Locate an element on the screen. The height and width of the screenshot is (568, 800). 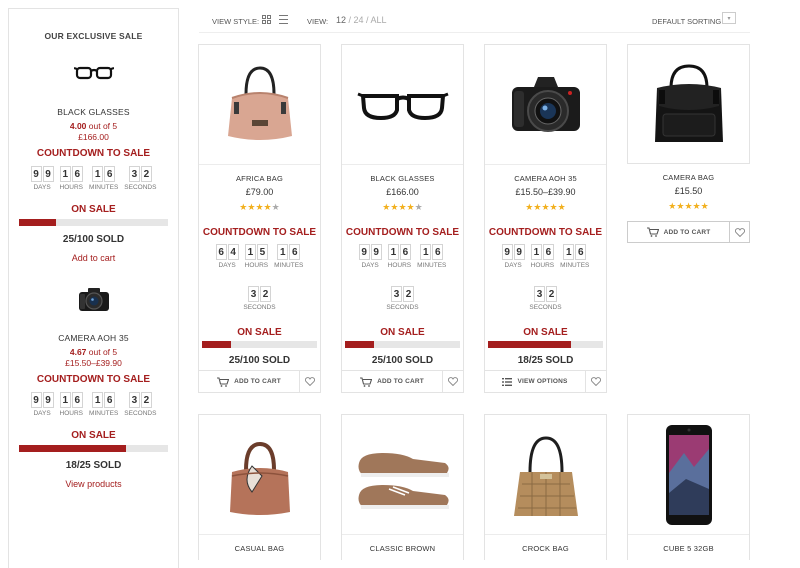
sidebar-product-rating: 4.00 out of 5 is located at coordinates (93, 126).